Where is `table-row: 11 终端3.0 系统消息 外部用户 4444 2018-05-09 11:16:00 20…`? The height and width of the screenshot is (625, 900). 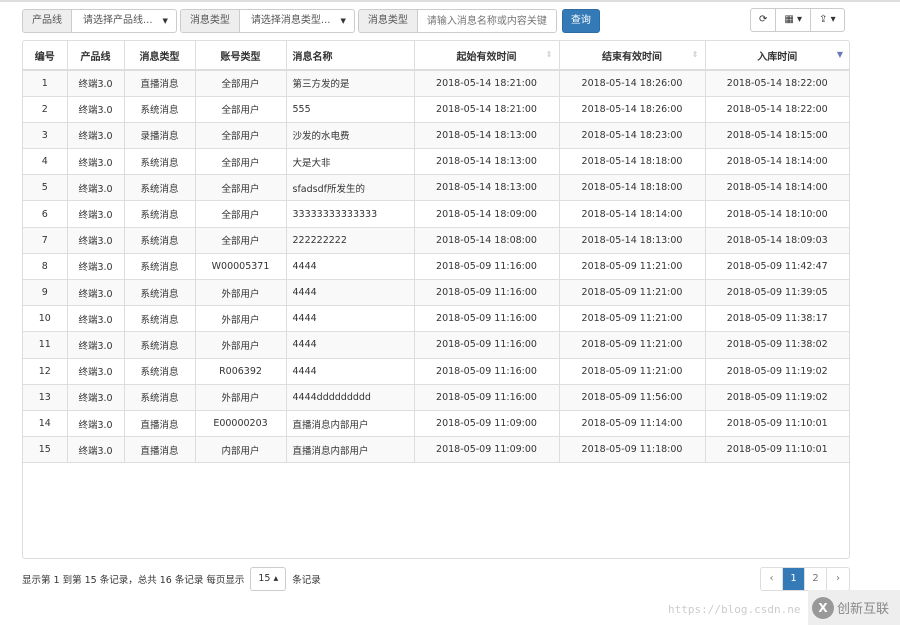 table-row: 11 终端3.0 系统消息 外部用户 4444 2018-05-09 11:16:00 20… is located at coordinates (436, 345).